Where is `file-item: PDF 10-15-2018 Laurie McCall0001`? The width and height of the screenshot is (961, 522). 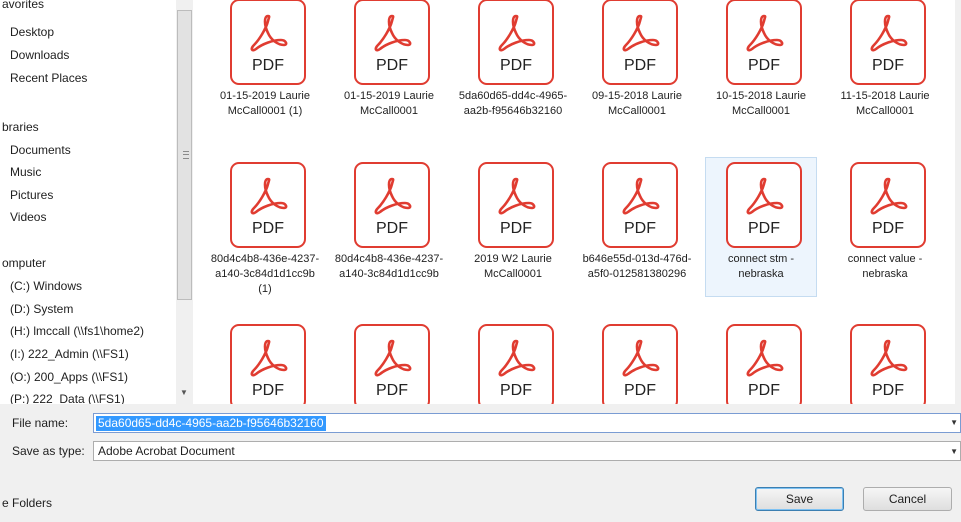
file-item: PDF 10-15-2018 Laurie McCall0001 is located at coordinates (761, 67).